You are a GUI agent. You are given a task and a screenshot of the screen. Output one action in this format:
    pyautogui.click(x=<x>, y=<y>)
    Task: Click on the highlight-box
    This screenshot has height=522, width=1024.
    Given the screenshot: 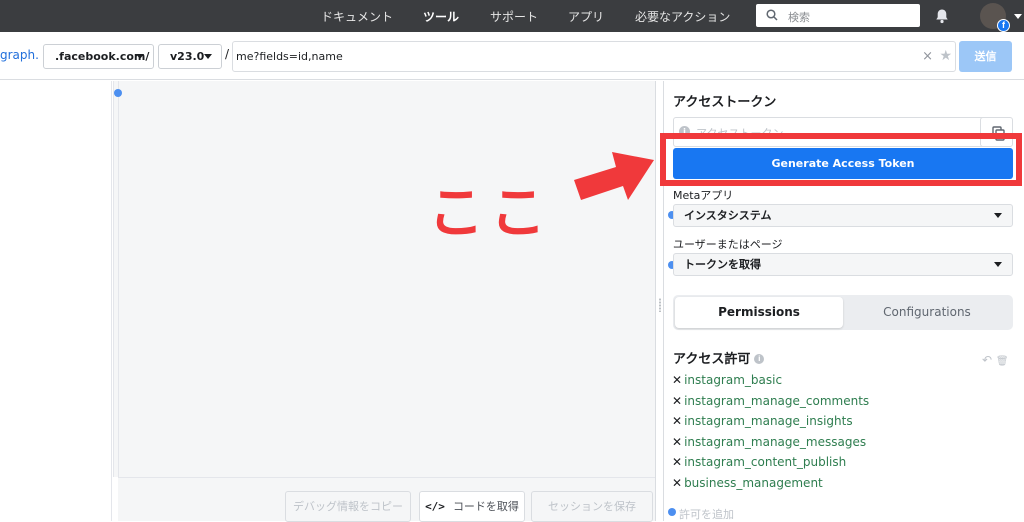 What is the action you would take?
    pyautogui.click(x=841, y=159)
    